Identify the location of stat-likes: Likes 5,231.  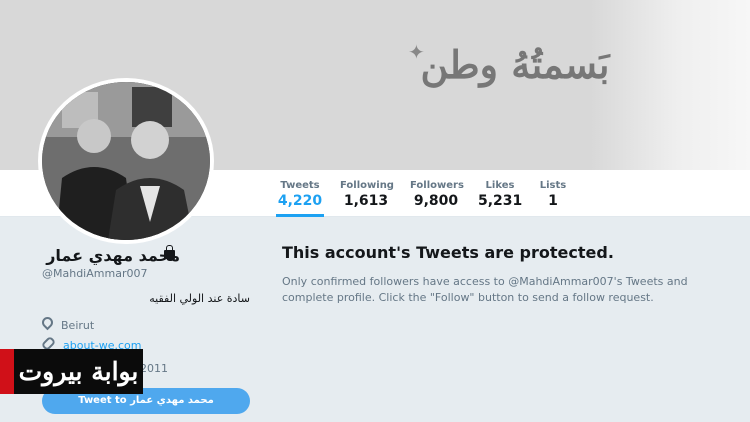
(500, 194).